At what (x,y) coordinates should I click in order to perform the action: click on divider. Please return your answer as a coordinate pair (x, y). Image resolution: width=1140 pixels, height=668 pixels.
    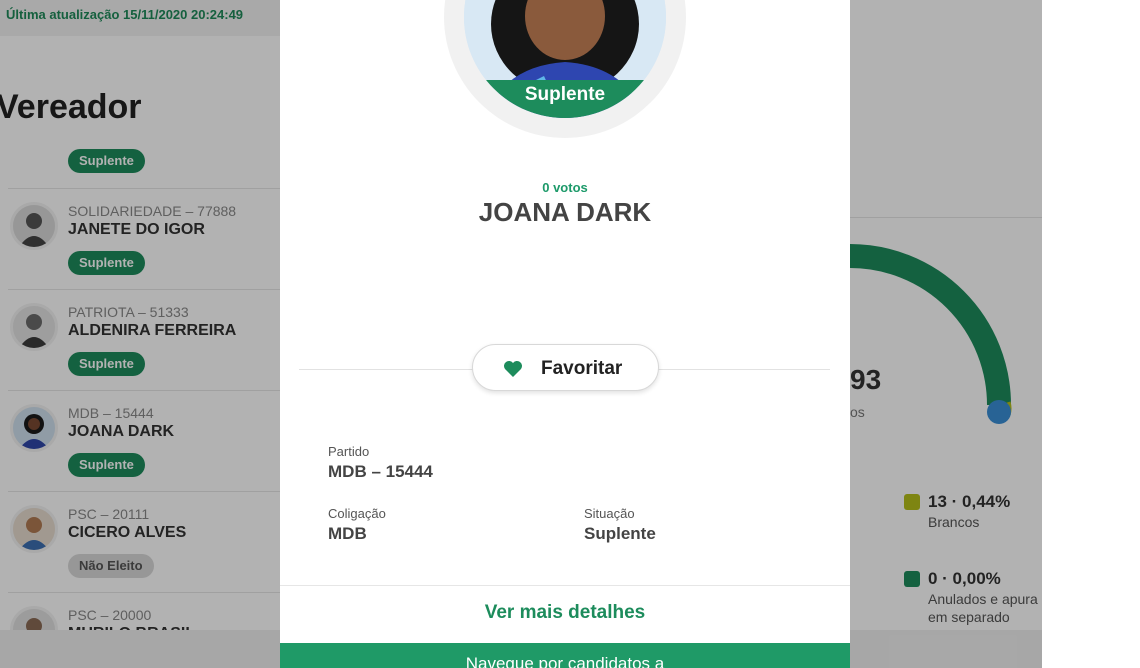
    Looking at the image, I should click on (565, 585).